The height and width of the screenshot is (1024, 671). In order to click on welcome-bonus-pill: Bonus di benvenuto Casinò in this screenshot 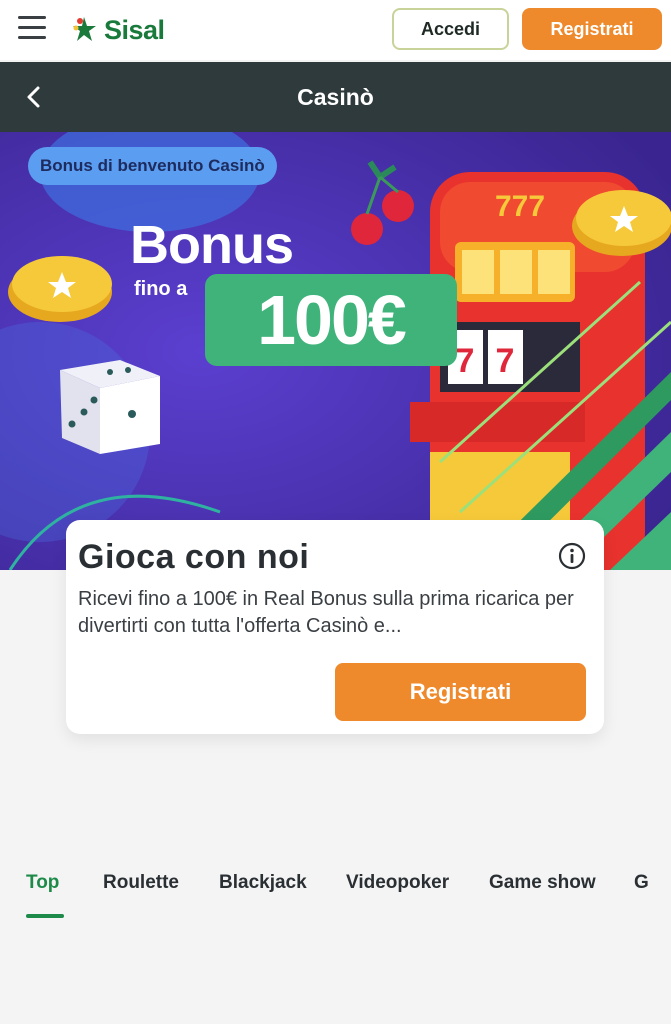, I will do `click(152, 166)`.